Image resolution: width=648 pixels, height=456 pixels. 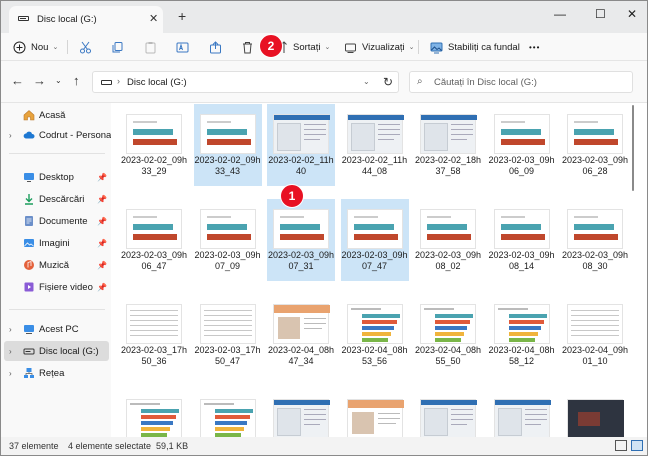 What do you see at coordinates (157, 82) in the screenshot?
I see `breadcrumb-path: Disc local (G:)` at bounding box center [157, 82].